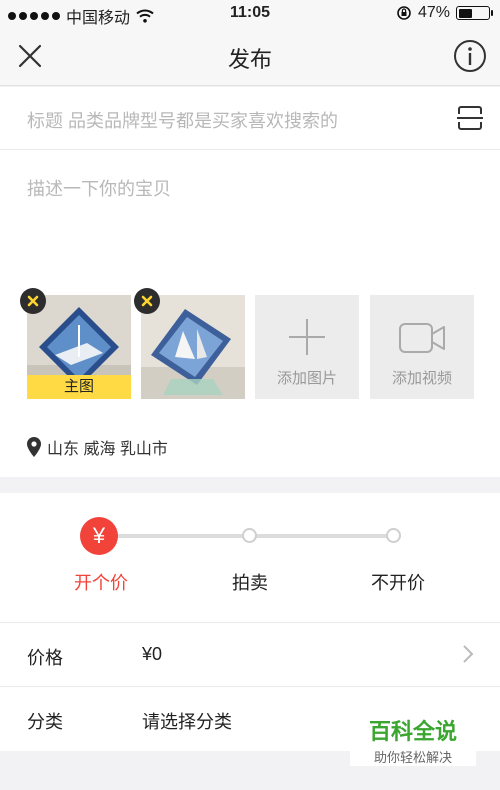 The height and width of the screenshot is (790, 500). I want to click on photo-image, so click(193, 347).